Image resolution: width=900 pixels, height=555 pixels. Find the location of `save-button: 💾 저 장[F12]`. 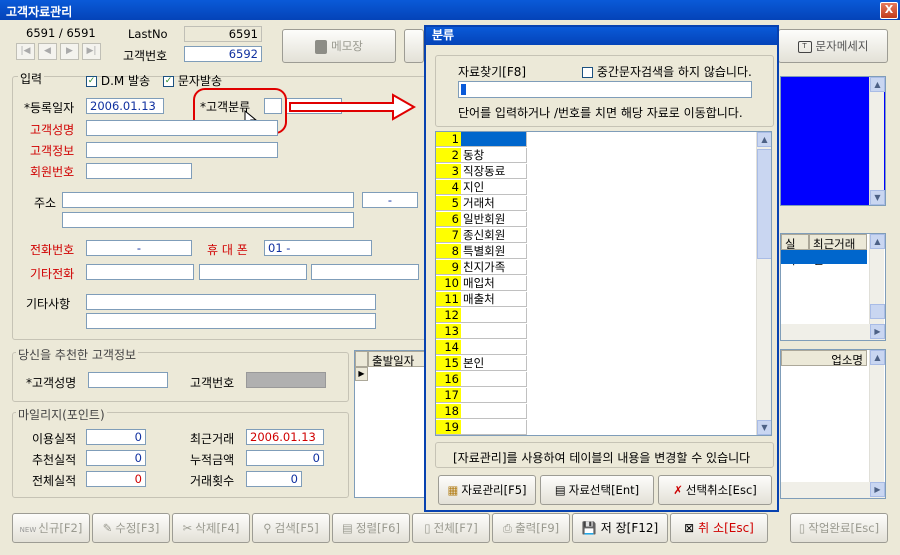

save-button: 💾 저 장[F12] is located at coordinates (620, 528).